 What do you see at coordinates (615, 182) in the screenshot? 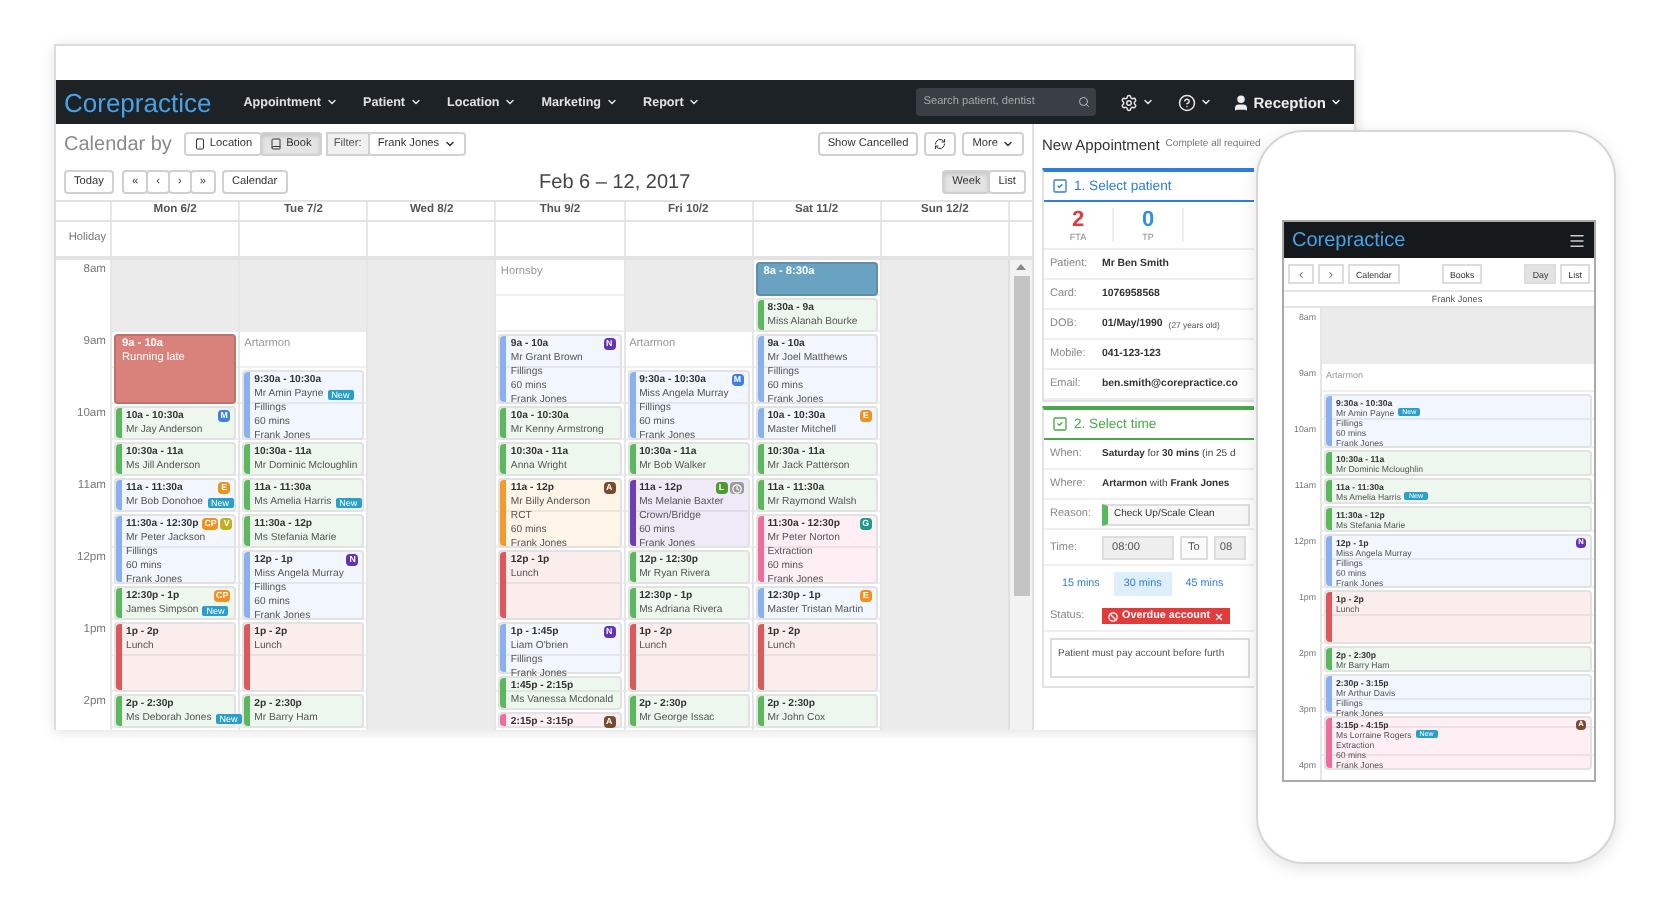
I see `date-range-title: Feb 6 – 12, 2017` at bounding box center [615, 182].